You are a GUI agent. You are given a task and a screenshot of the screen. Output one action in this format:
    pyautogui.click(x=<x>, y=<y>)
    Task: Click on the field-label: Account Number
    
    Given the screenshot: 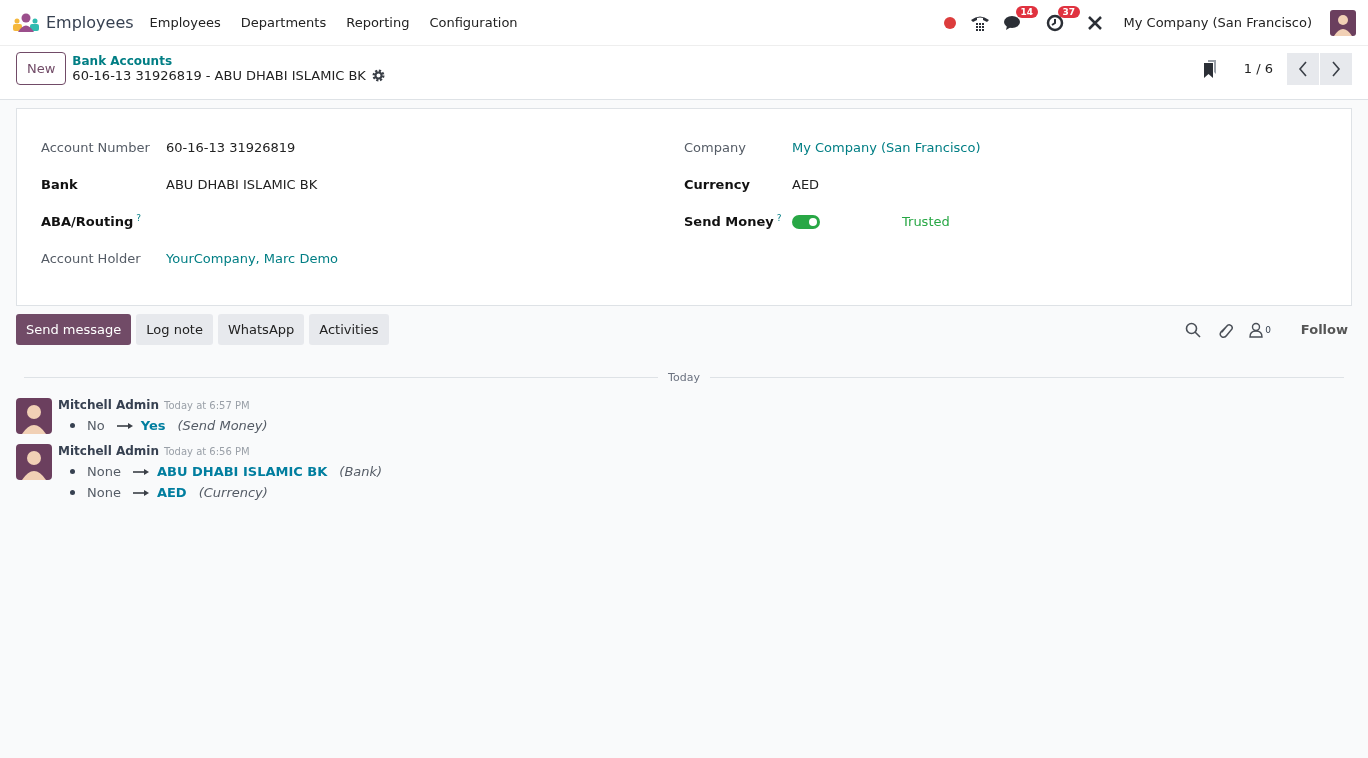 What is the action you would take?
    pyautogui.click(x=95, y=147)
    